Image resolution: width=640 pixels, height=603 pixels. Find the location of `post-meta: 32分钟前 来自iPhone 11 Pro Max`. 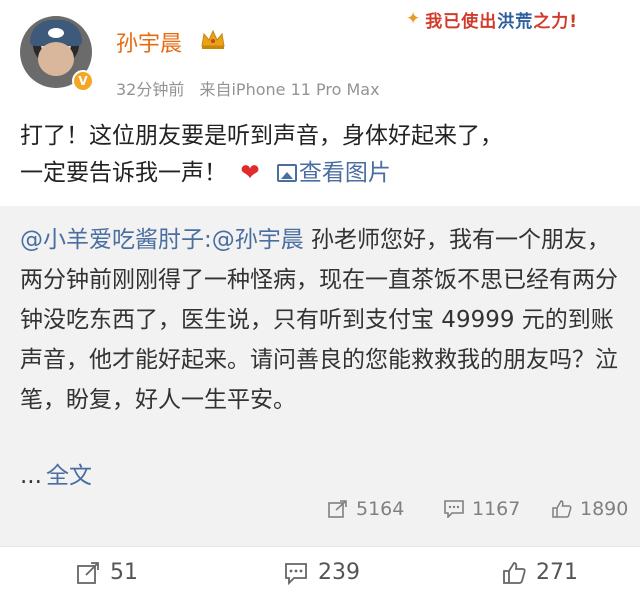

post-meta: 32分钟前 来自iPhone 11 Pro Max is located at coordinates (248, 88).